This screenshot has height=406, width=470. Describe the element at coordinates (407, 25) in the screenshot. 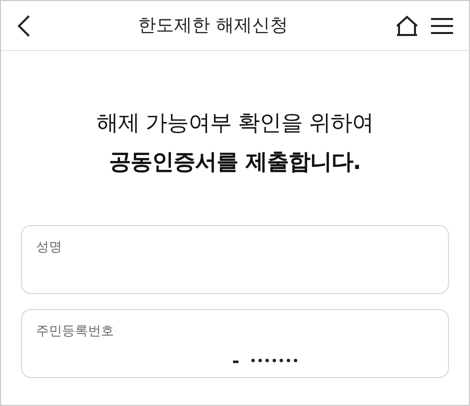

I see `home-icon` at that location.